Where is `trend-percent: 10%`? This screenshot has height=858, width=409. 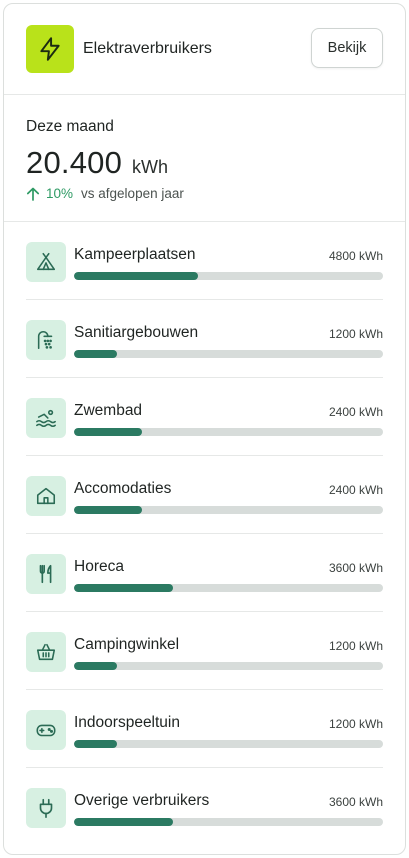 trend-percent: 10% is located at coordinates (60, 193).